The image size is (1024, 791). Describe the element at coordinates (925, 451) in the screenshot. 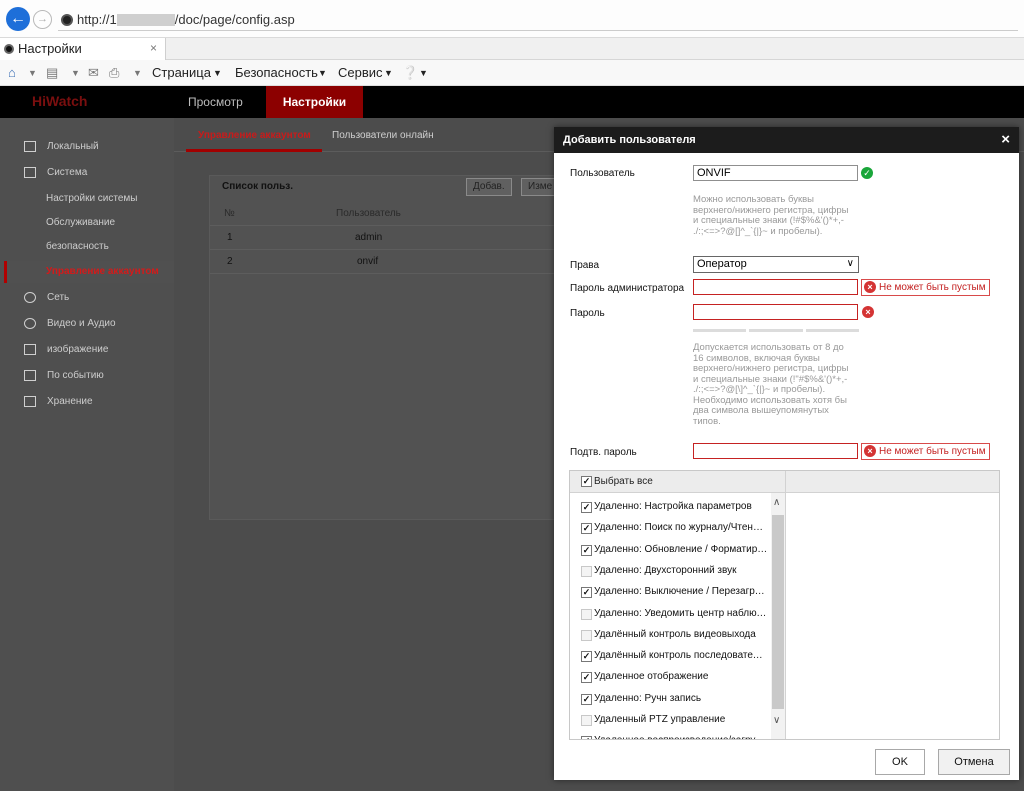

I see `confirm-password-error: × Не может быть пустым` at that location.